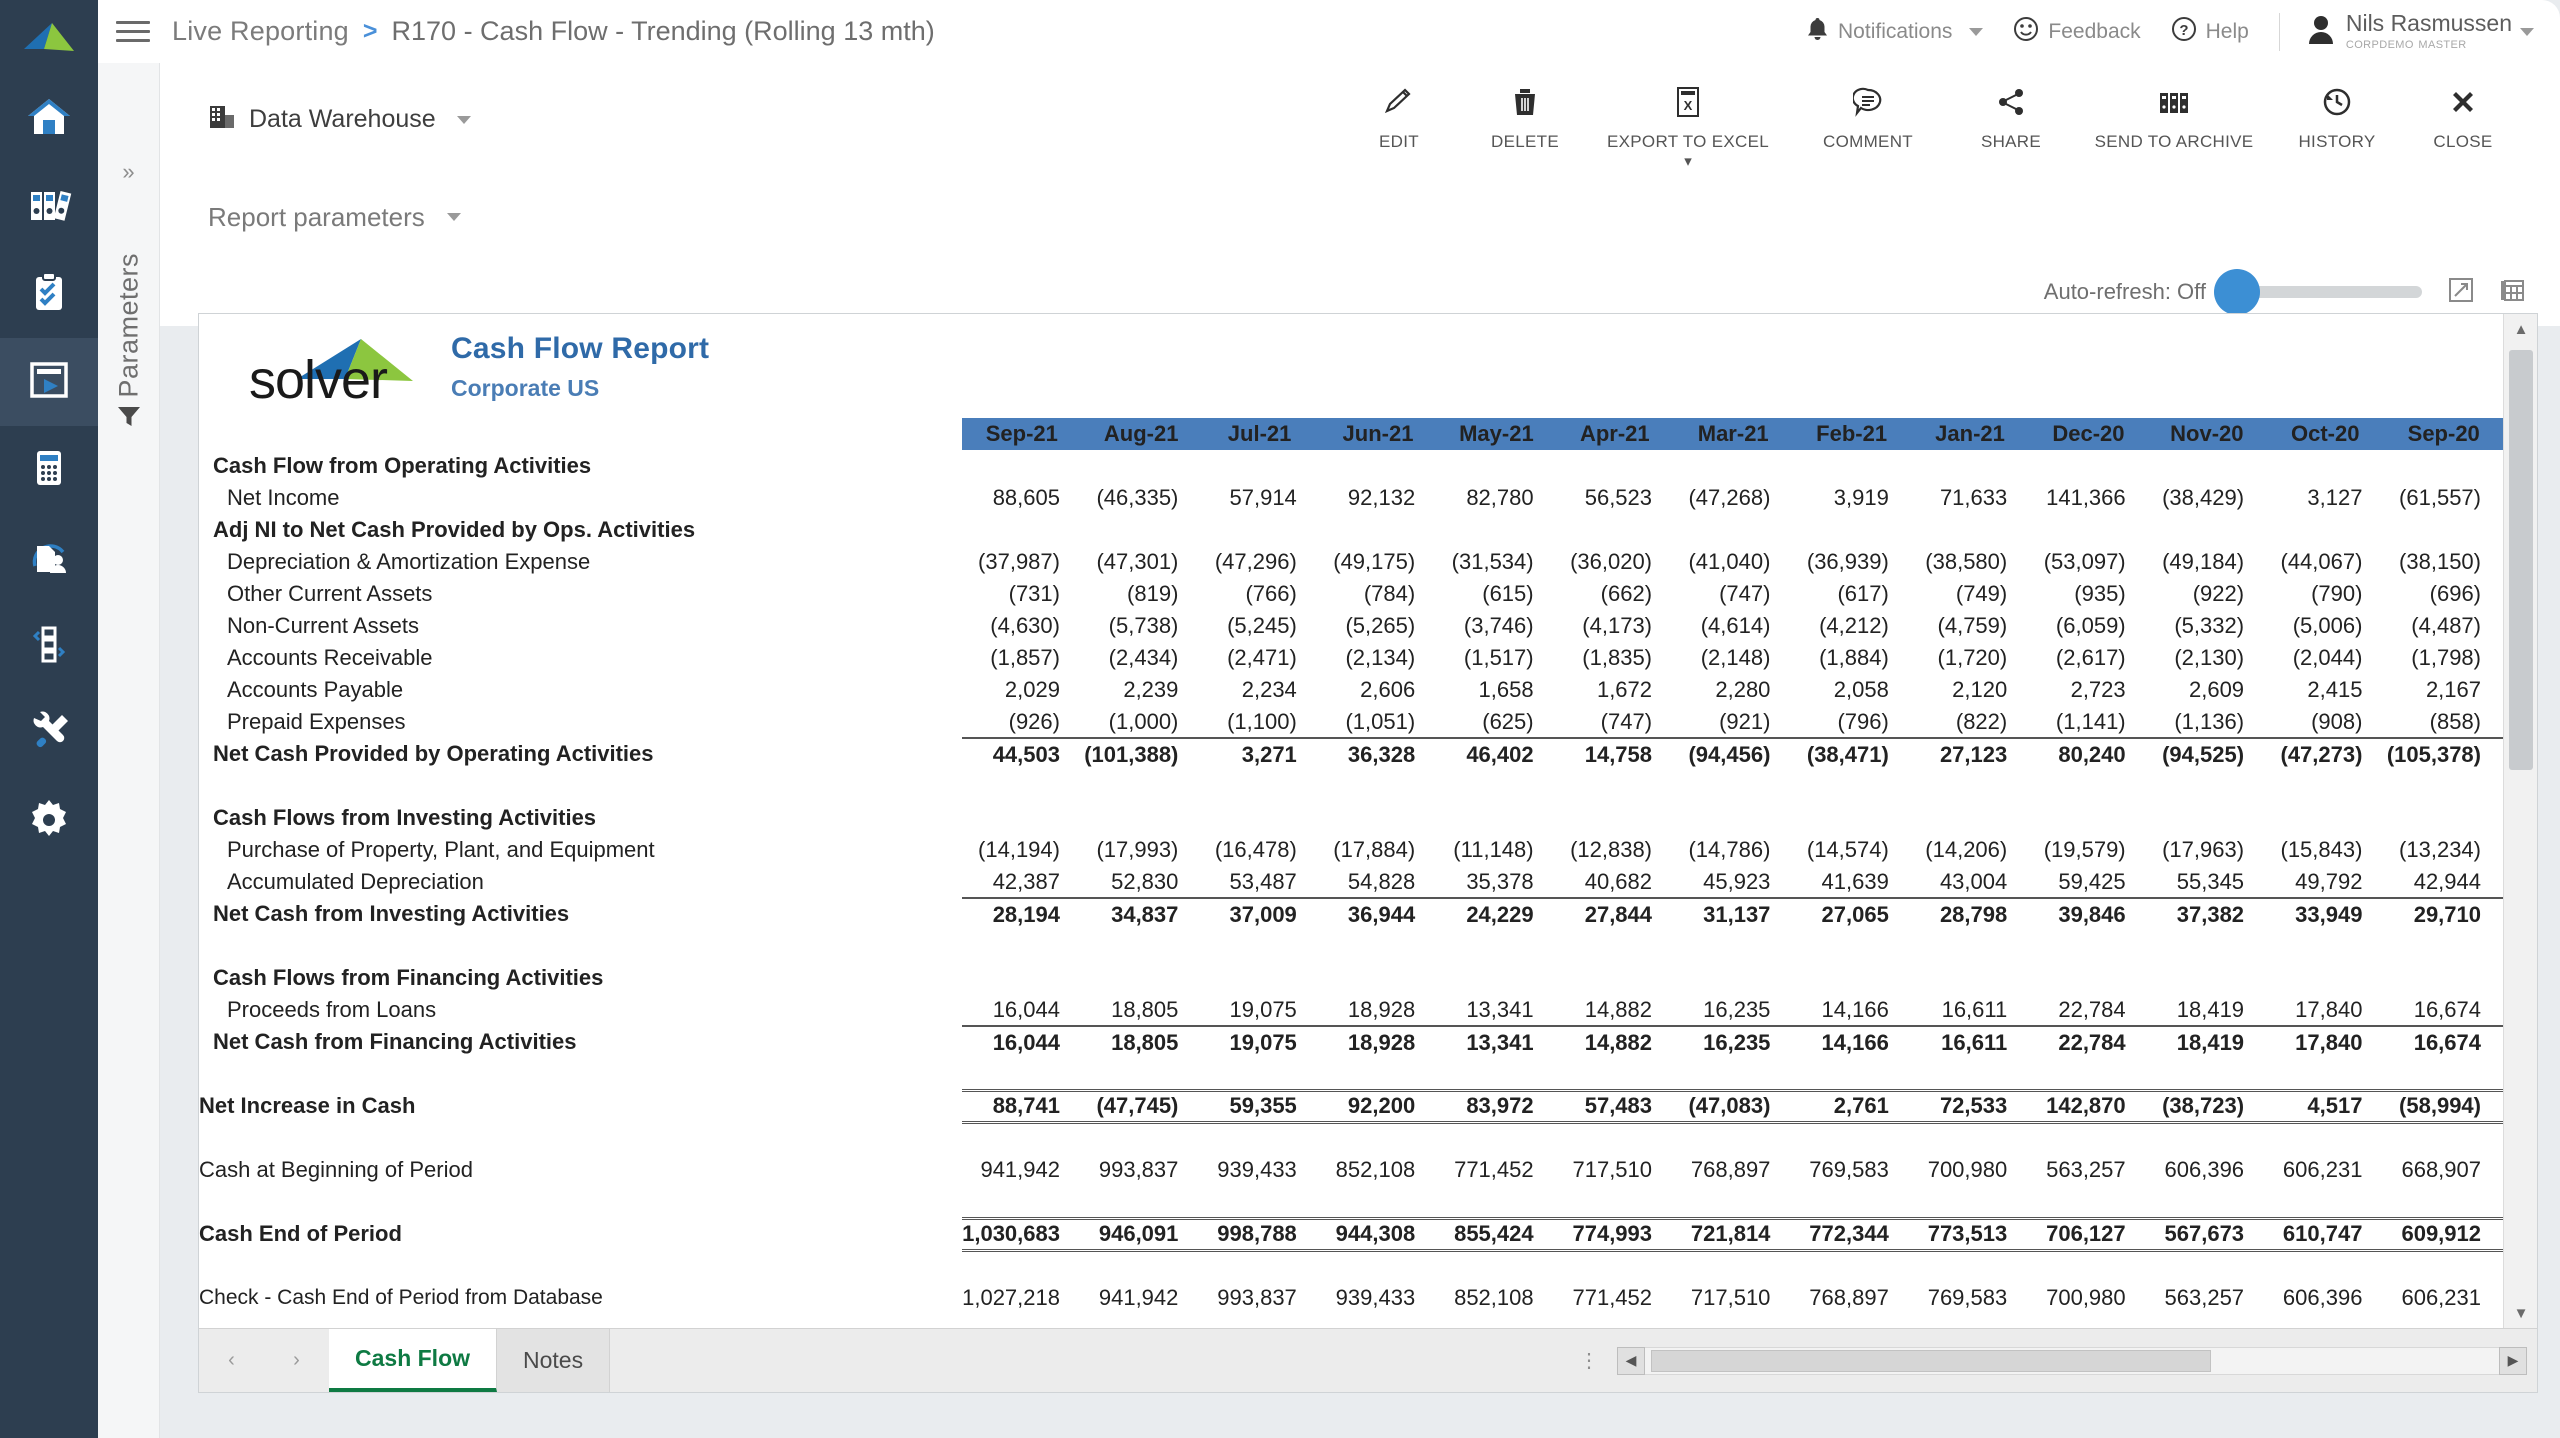 The height and width of the screenshot is (1438, 2560). Describe the element at coordinates (413, 1360) in the screenshot. I see `tab-cash-flow: Cash Flow` at that location.